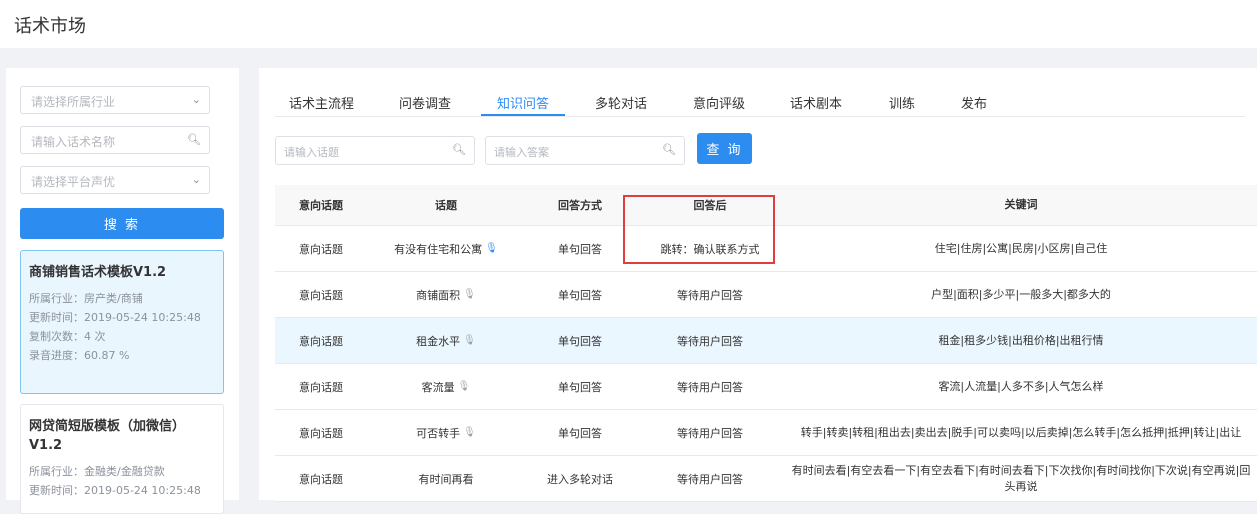 This screenshot has width=1257, height=514. Describe the element at coordinates (585, 150) in the screenshot. I see `answer-search-input: 请输入答案 🔍︎` at that location.